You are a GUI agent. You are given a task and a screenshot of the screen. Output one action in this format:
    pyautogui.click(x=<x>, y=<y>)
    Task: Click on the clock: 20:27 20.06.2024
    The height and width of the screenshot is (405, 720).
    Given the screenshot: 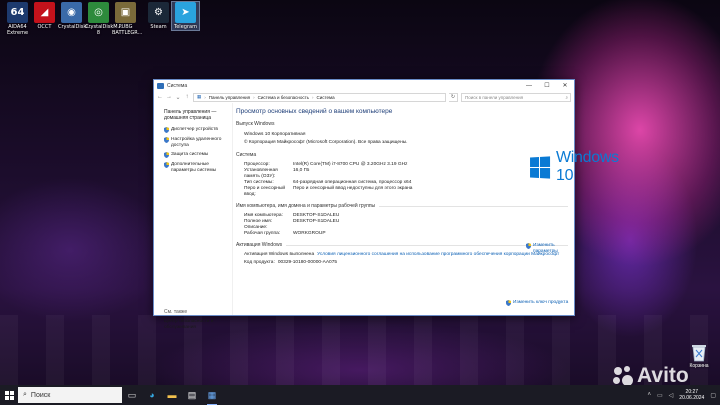 What is the action you would take?
    pyautogui.click(x=691, y=395)
    